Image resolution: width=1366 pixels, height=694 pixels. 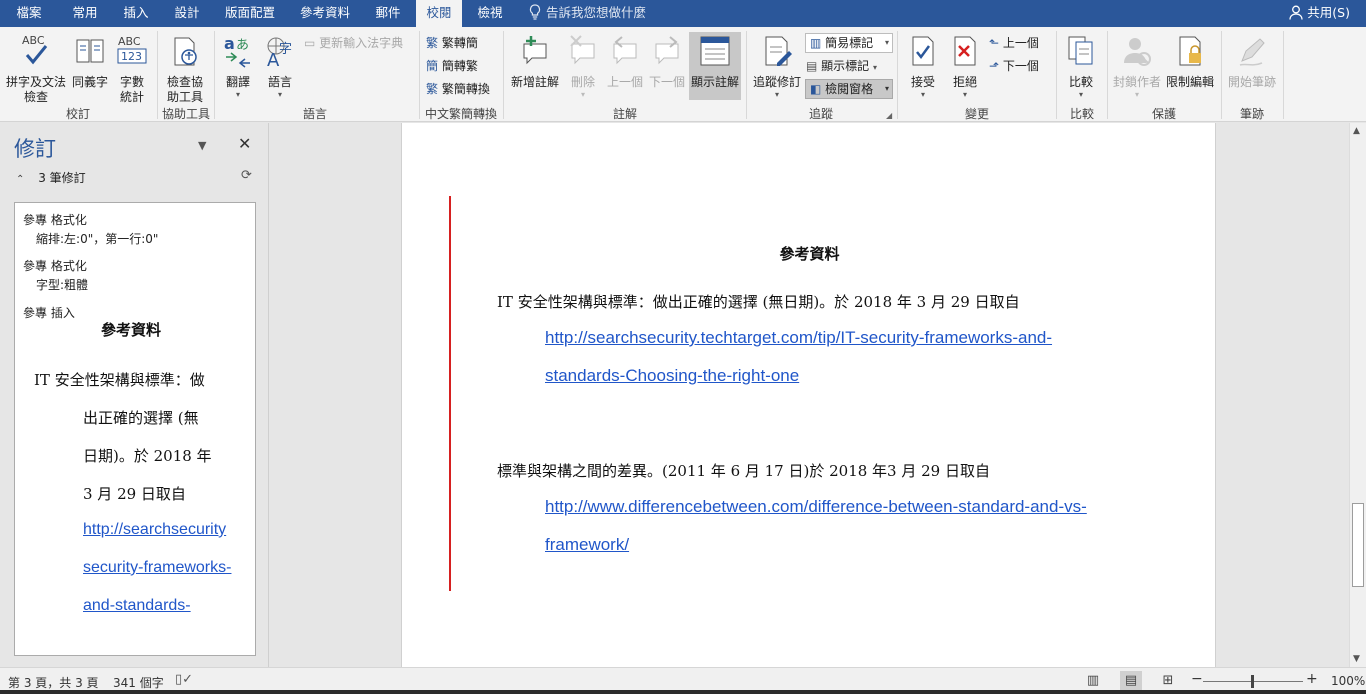 I want to click on trad-to-simp-button: 繁 繁轉簡, so click(x=452, y=43).